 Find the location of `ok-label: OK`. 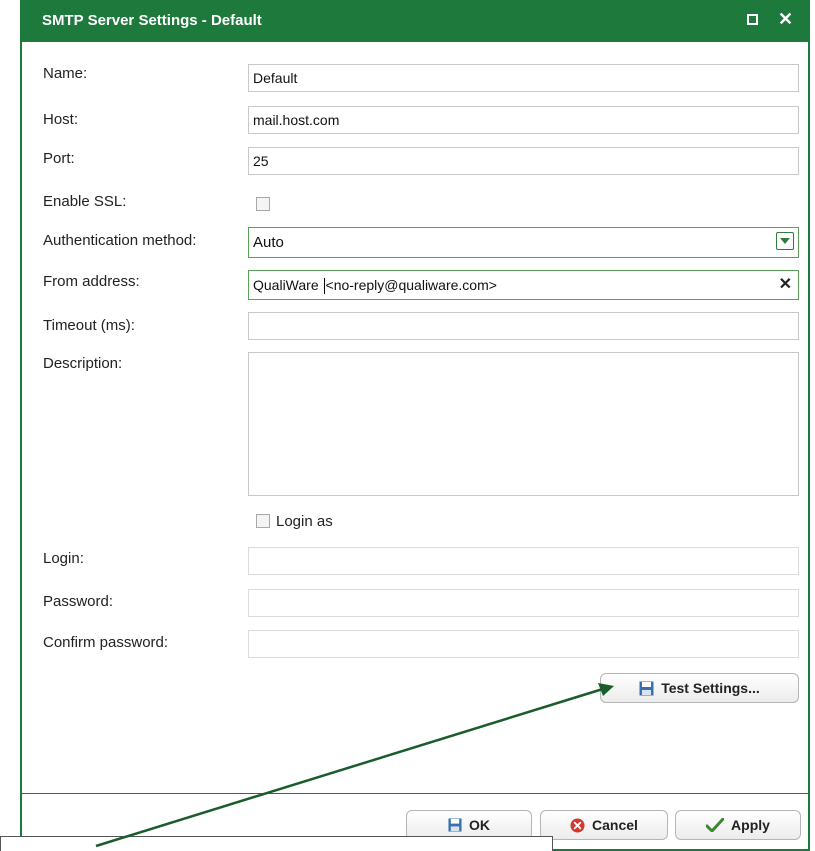

ok-label: OK is located at coordinates (479, 825).